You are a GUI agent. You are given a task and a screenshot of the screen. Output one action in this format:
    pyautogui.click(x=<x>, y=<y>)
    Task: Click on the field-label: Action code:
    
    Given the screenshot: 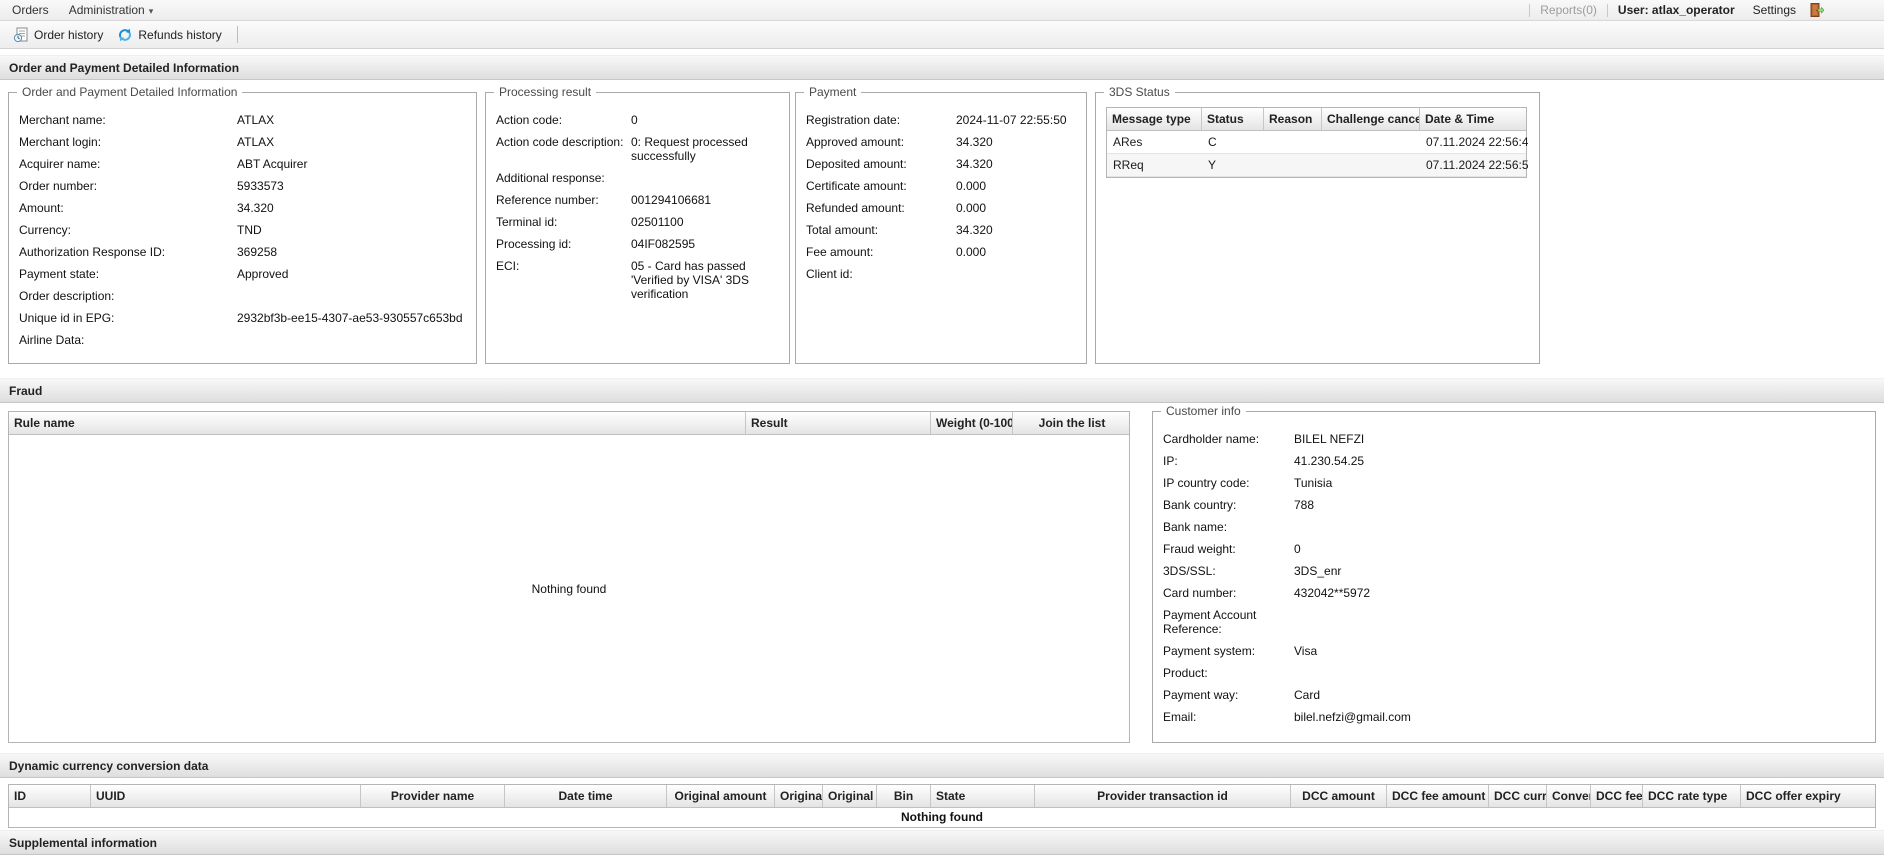 What is the action you would take?
    pyautogui.click(x=529, y=120)
    